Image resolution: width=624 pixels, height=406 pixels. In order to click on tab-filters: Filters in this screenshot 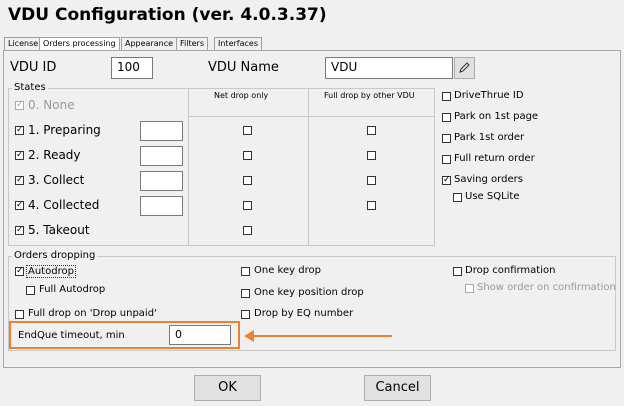, I will do `click(192, 44)`.